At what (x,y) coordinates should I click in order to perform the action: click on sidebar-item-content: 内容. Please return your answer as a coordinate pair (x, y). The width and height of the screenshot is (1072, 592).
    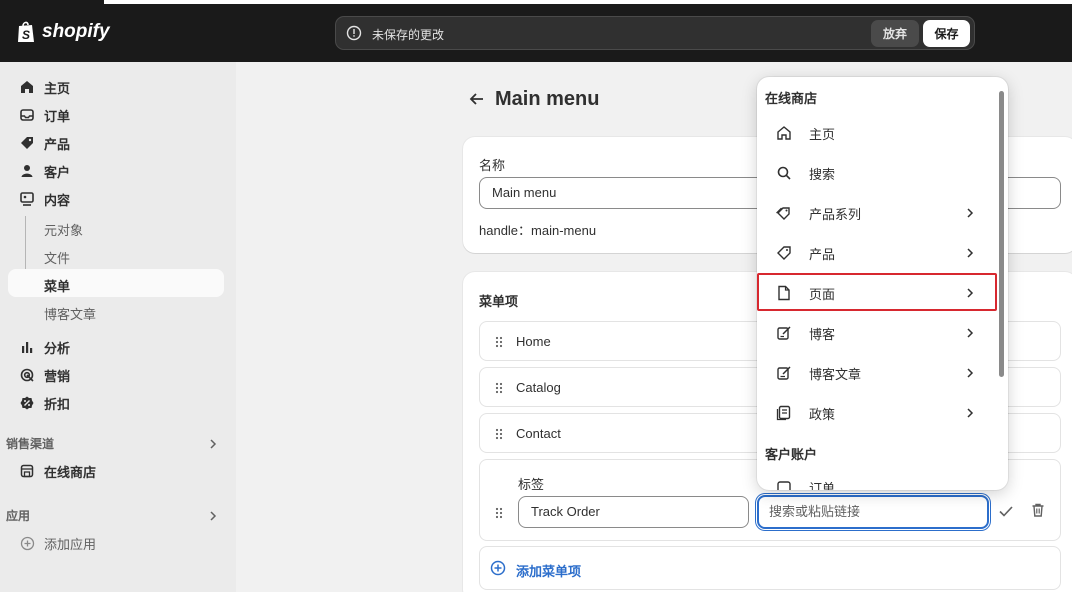
    Looking at the image, I should click on (116, 199).